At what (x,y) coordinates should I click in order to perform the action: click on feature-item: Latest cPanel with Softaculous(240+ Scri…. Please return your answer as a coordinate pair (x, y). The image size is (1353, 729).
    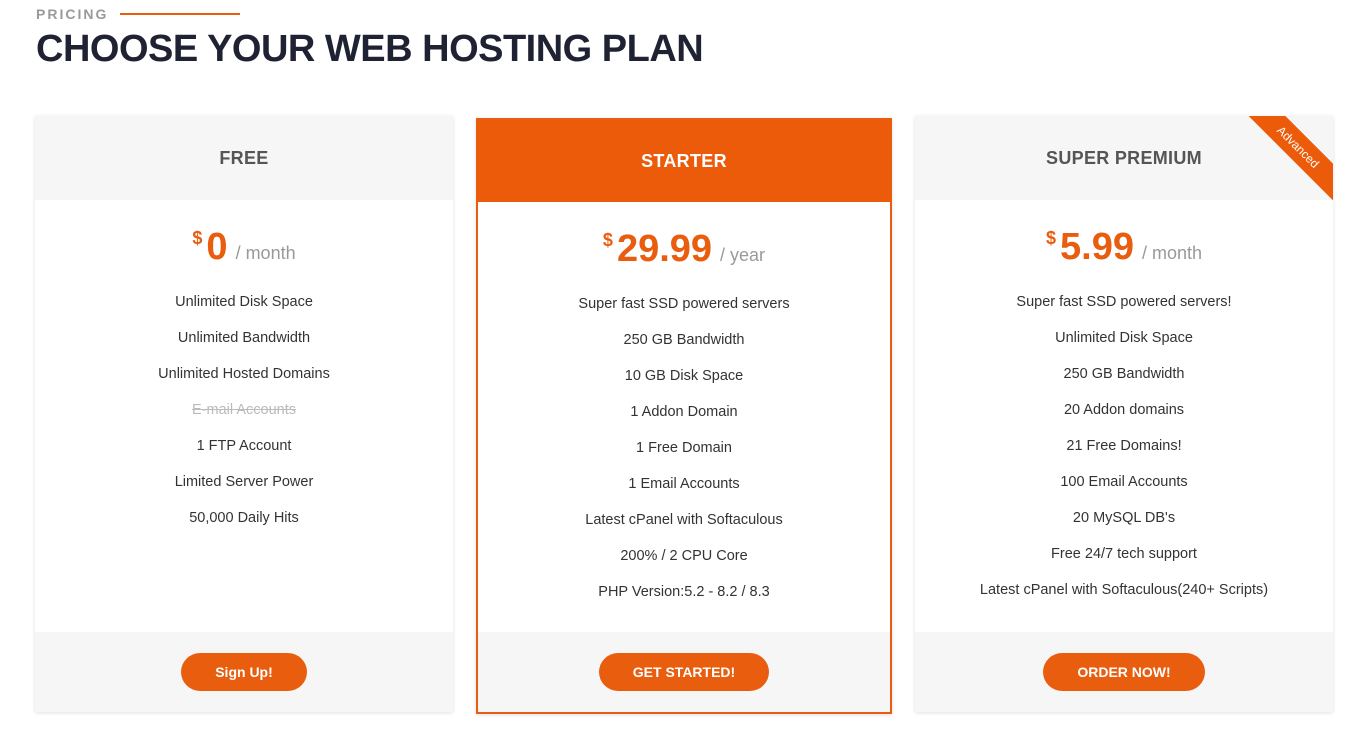
    Looking at the image, I should click on (1124, 590).